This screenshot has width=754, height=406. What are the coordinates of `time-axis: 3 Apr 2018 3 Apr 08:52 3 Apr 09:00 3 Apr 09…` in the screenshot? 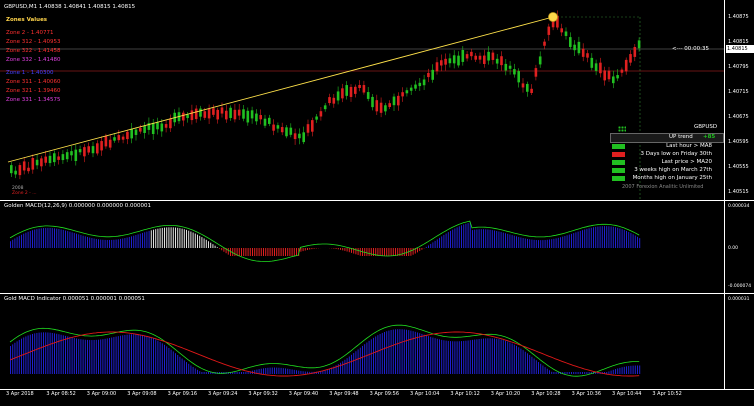 It's located at (377, 398).